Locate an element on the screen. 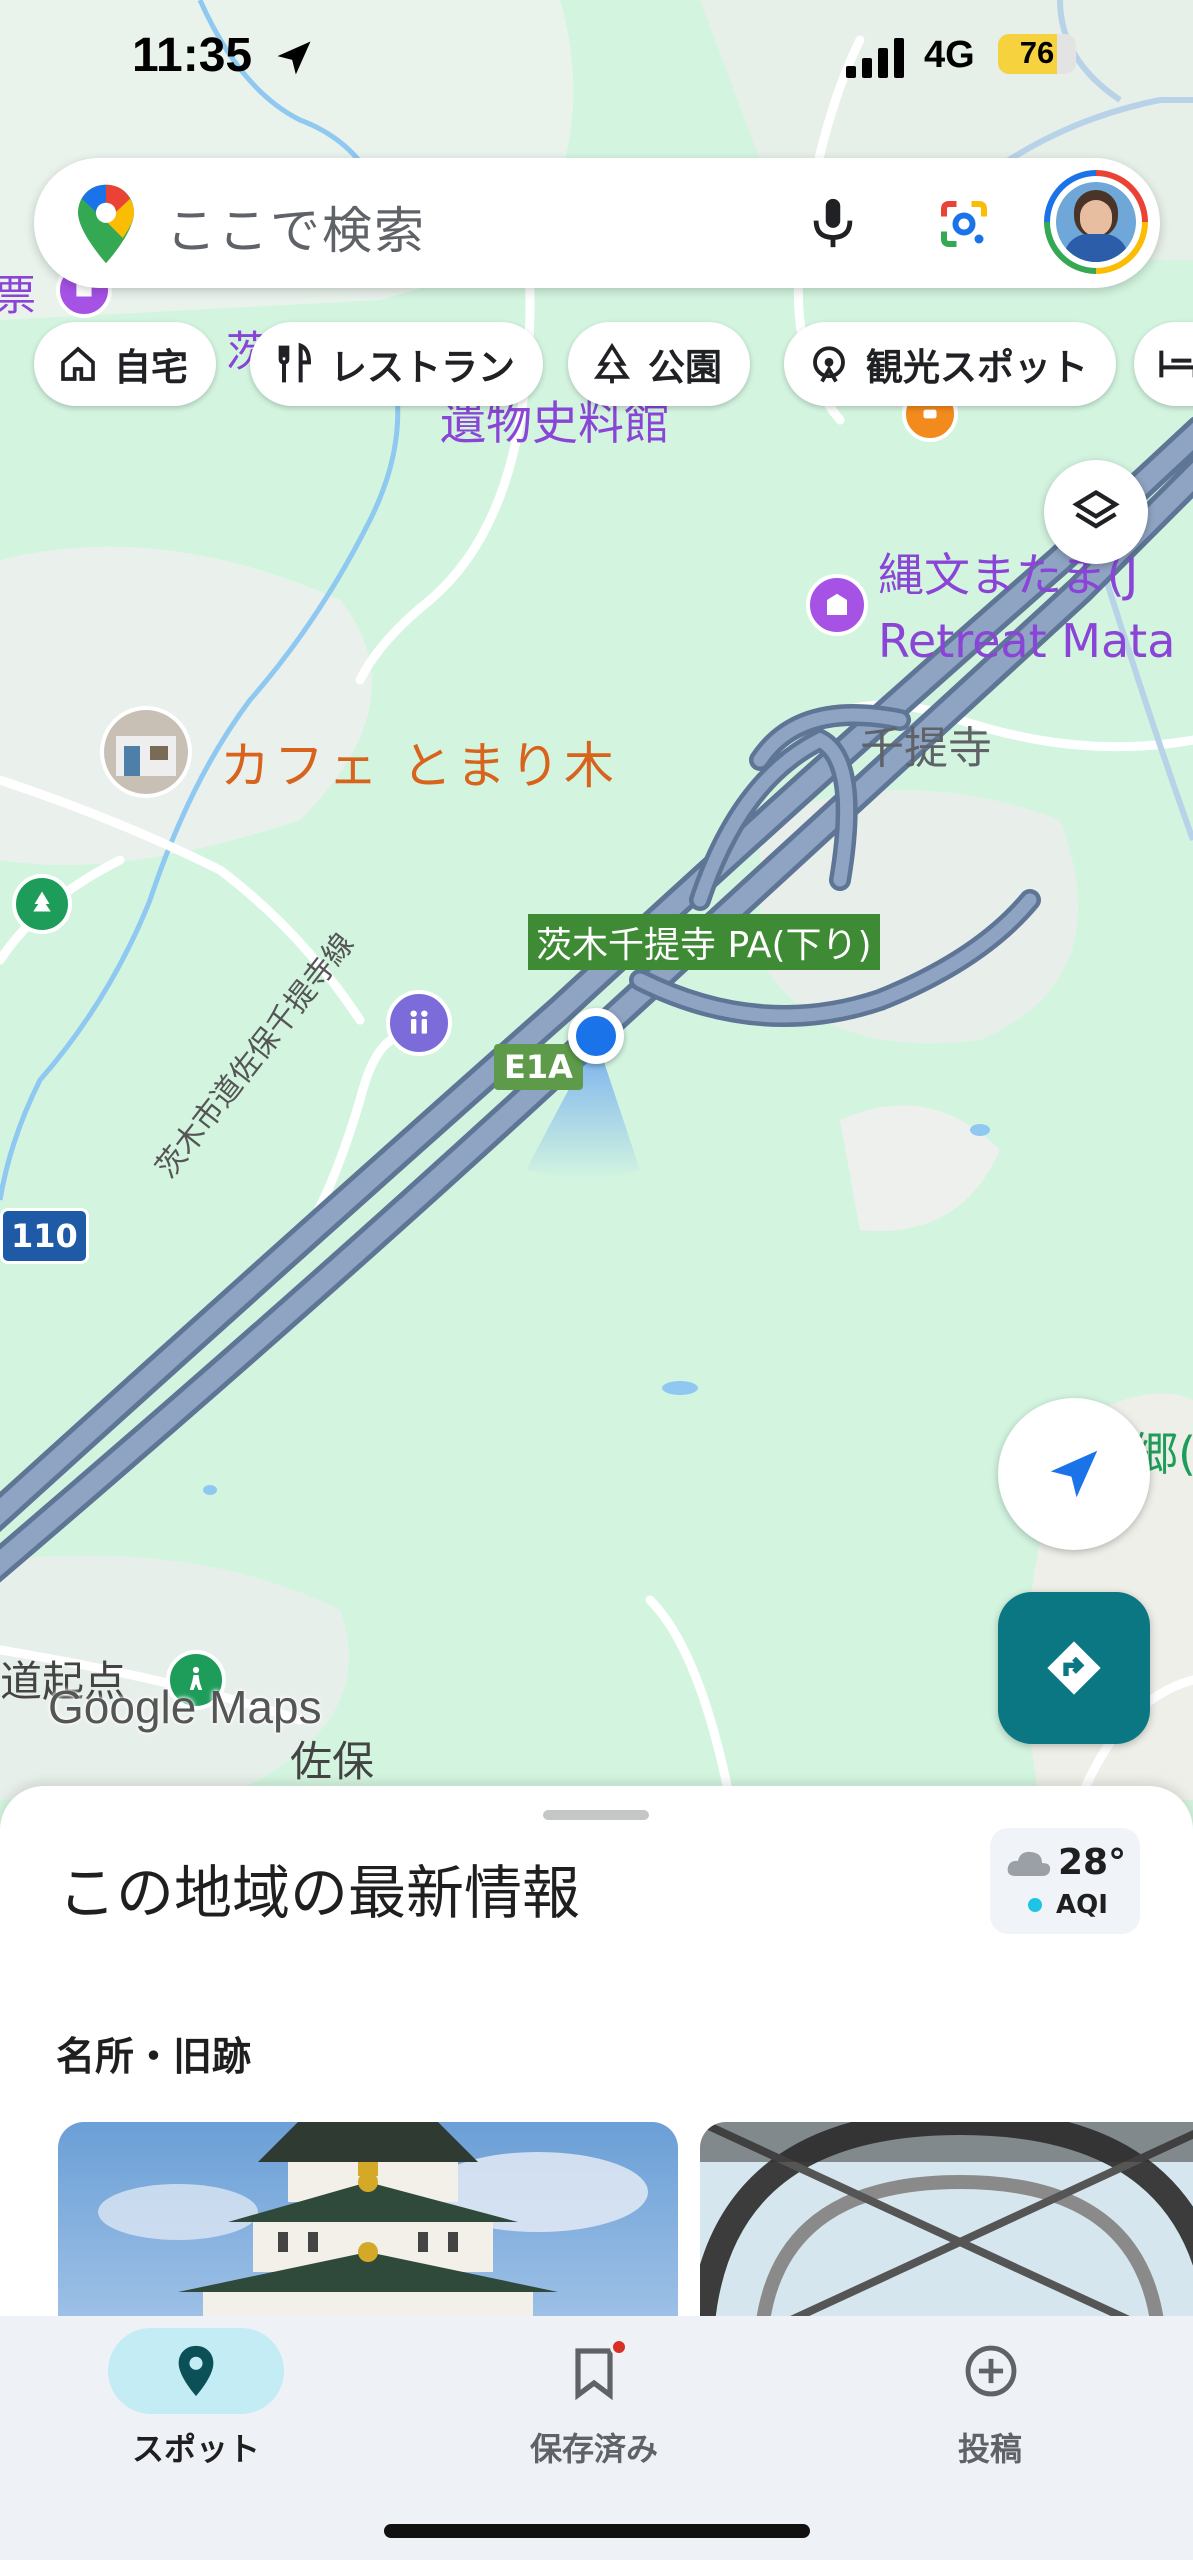  location-arrow-icon is located at coordinates (294, 58).